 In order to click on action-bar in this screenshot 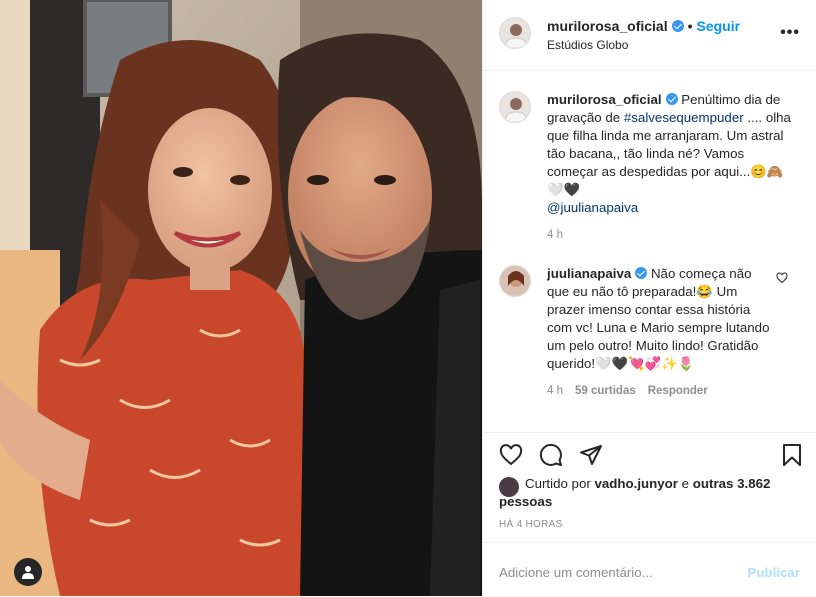, I will do `click(649, 452)`.